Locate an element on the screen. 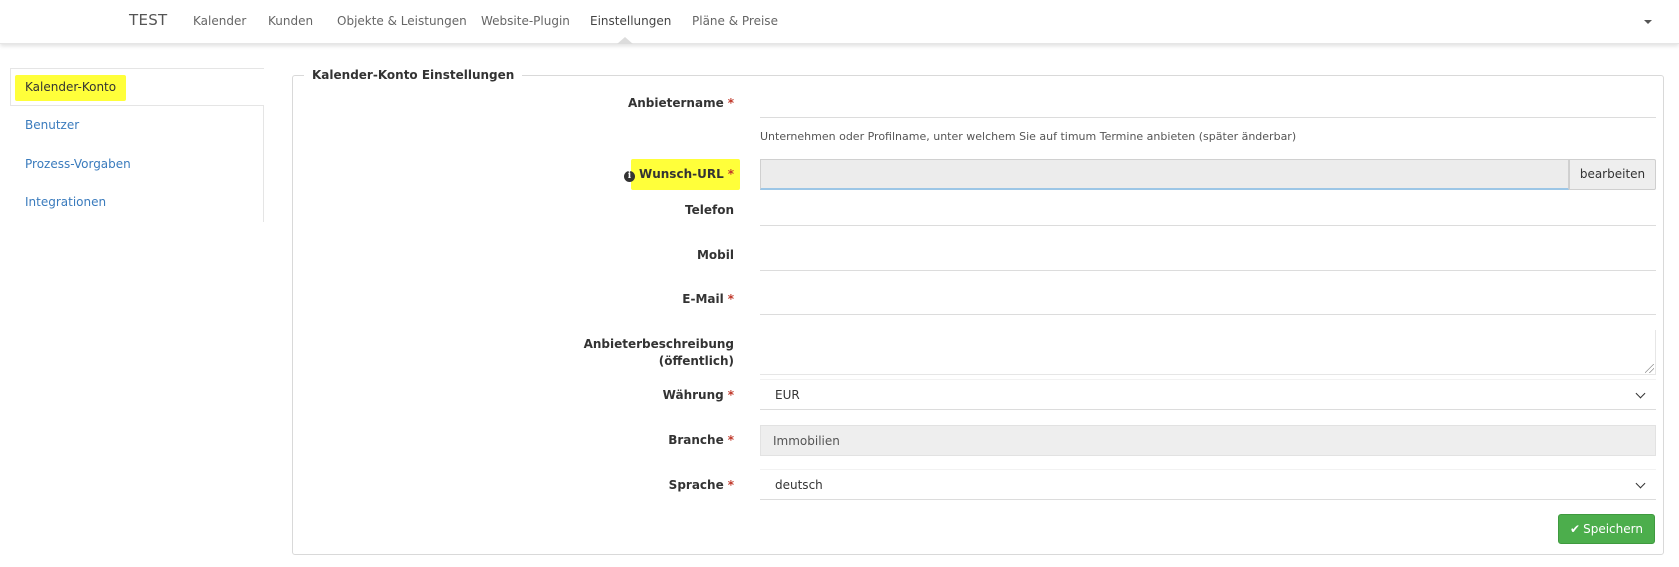 This screenshot has height=567, width=1679. check-icon: ✔ is located at coordinates (1575, 529).